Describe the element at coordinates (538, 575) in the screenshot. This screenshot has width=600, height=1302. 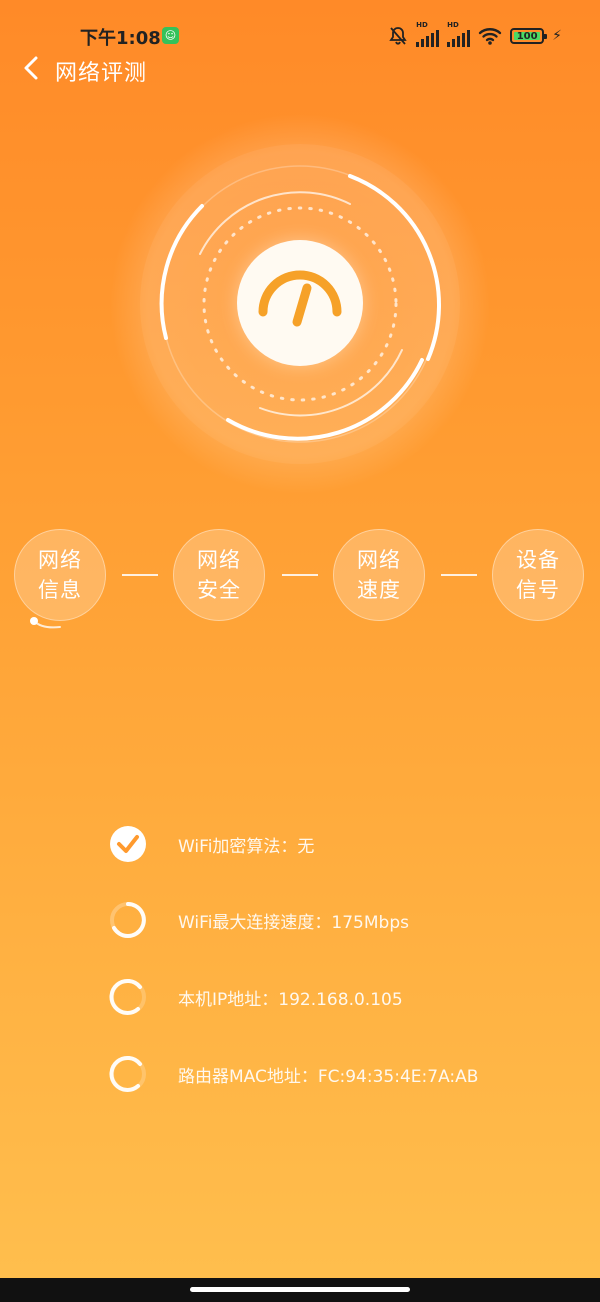
I see `step-device-signal: 设备信号` at that location.